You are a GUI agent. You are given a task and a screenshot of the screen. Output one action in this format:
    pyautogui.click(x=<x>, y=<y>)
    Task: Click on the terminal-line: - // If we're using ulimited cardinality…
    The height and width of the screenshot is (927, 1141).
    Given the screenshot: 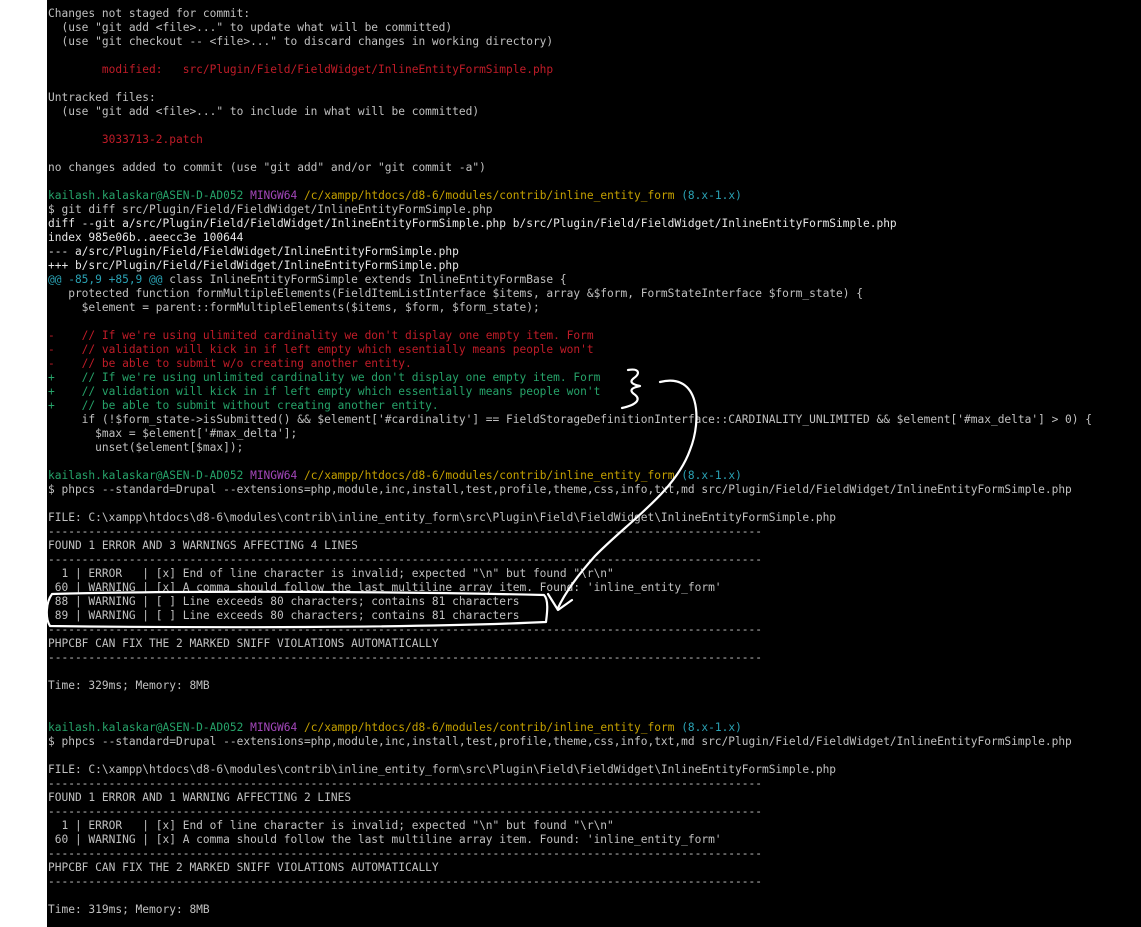 What is the action you would take?
    pyautogui.click(x=570, y=336)
    